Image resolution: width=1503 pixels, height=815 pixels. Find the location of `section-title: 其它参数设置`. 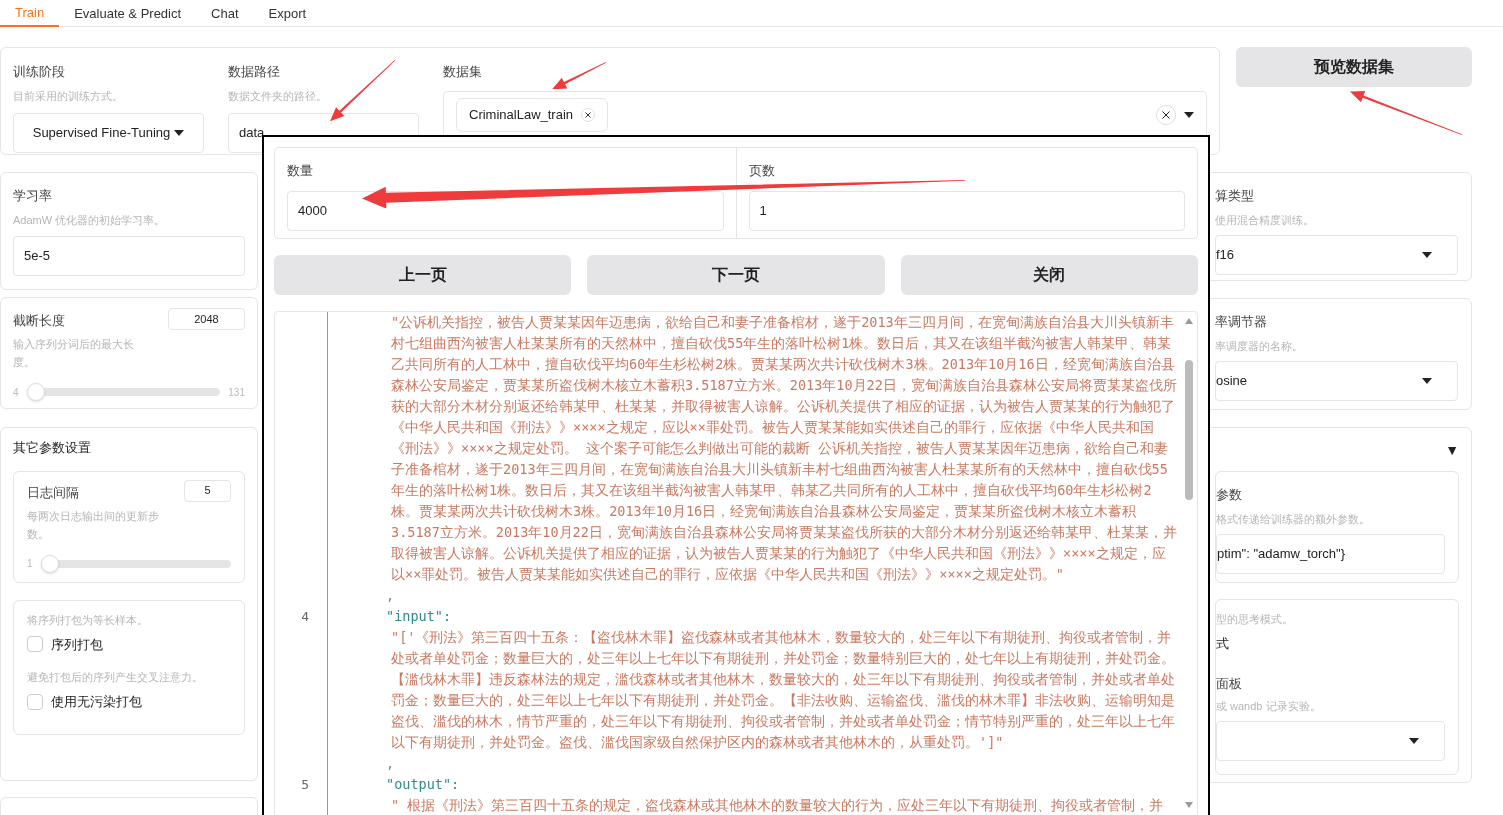

section-title: 其它参数设置 is located at coordinates (52, 448).